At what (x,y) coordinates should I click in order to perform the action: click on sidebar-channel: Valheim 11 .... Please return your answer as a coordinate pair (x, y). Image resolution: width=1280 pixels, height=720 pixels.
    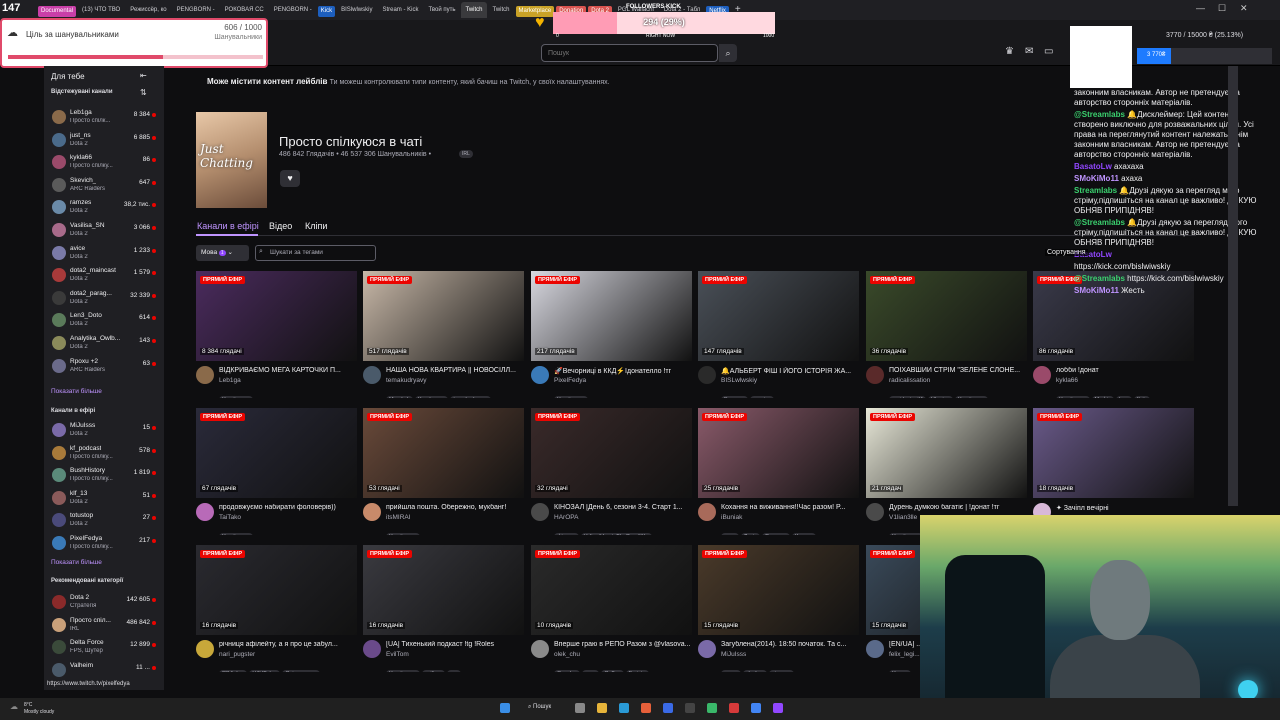
    Looking at the image, I should click on (104, 671).